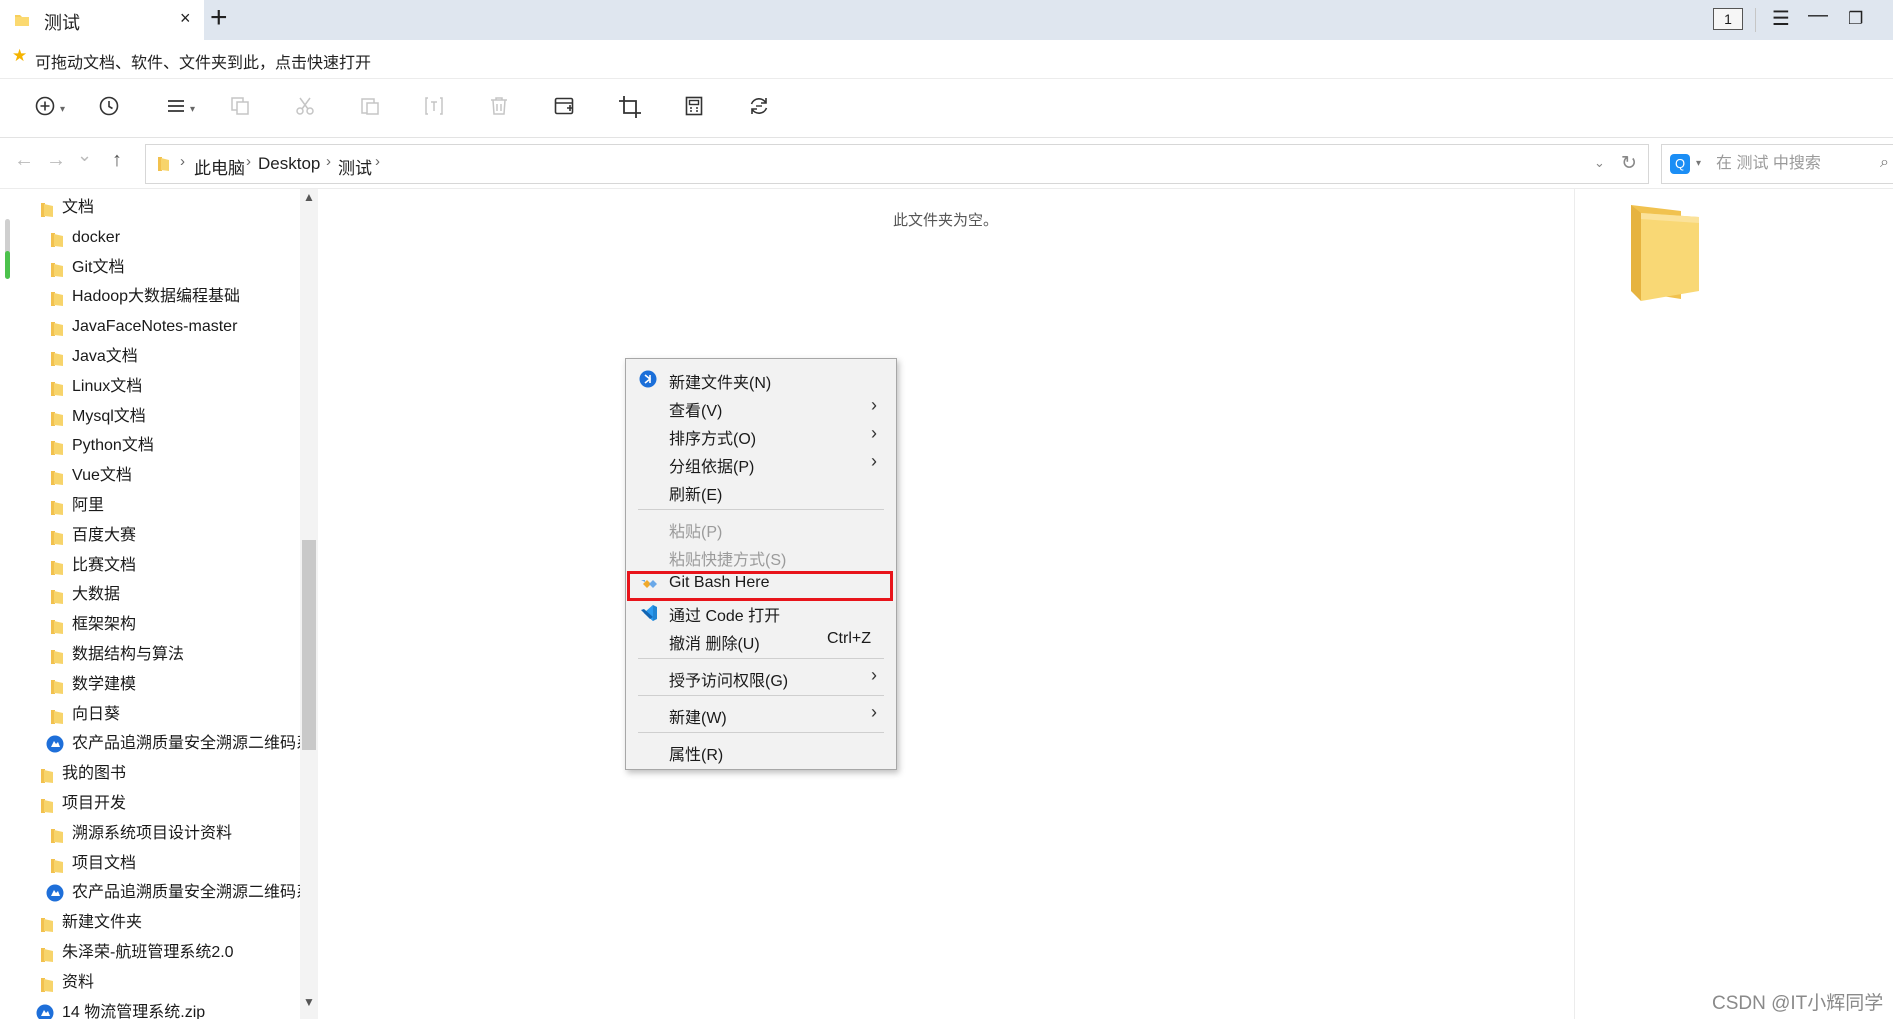 The height and width of the screenshot is (1019, 1893). I want to click on menu-item: 粘贴(P), so click(761, 528).